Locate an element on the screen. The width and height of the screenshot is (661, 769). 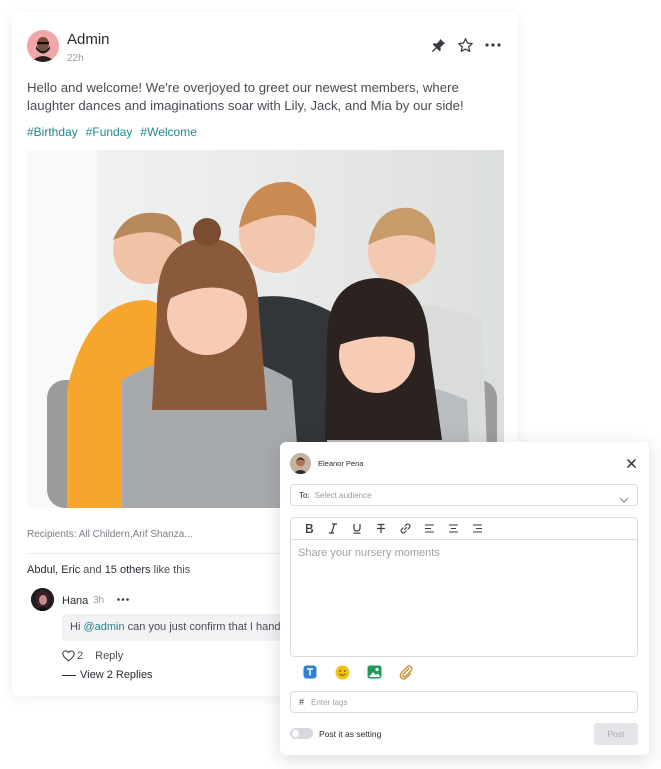
toggle-knob is located at coordinates (295, 733).